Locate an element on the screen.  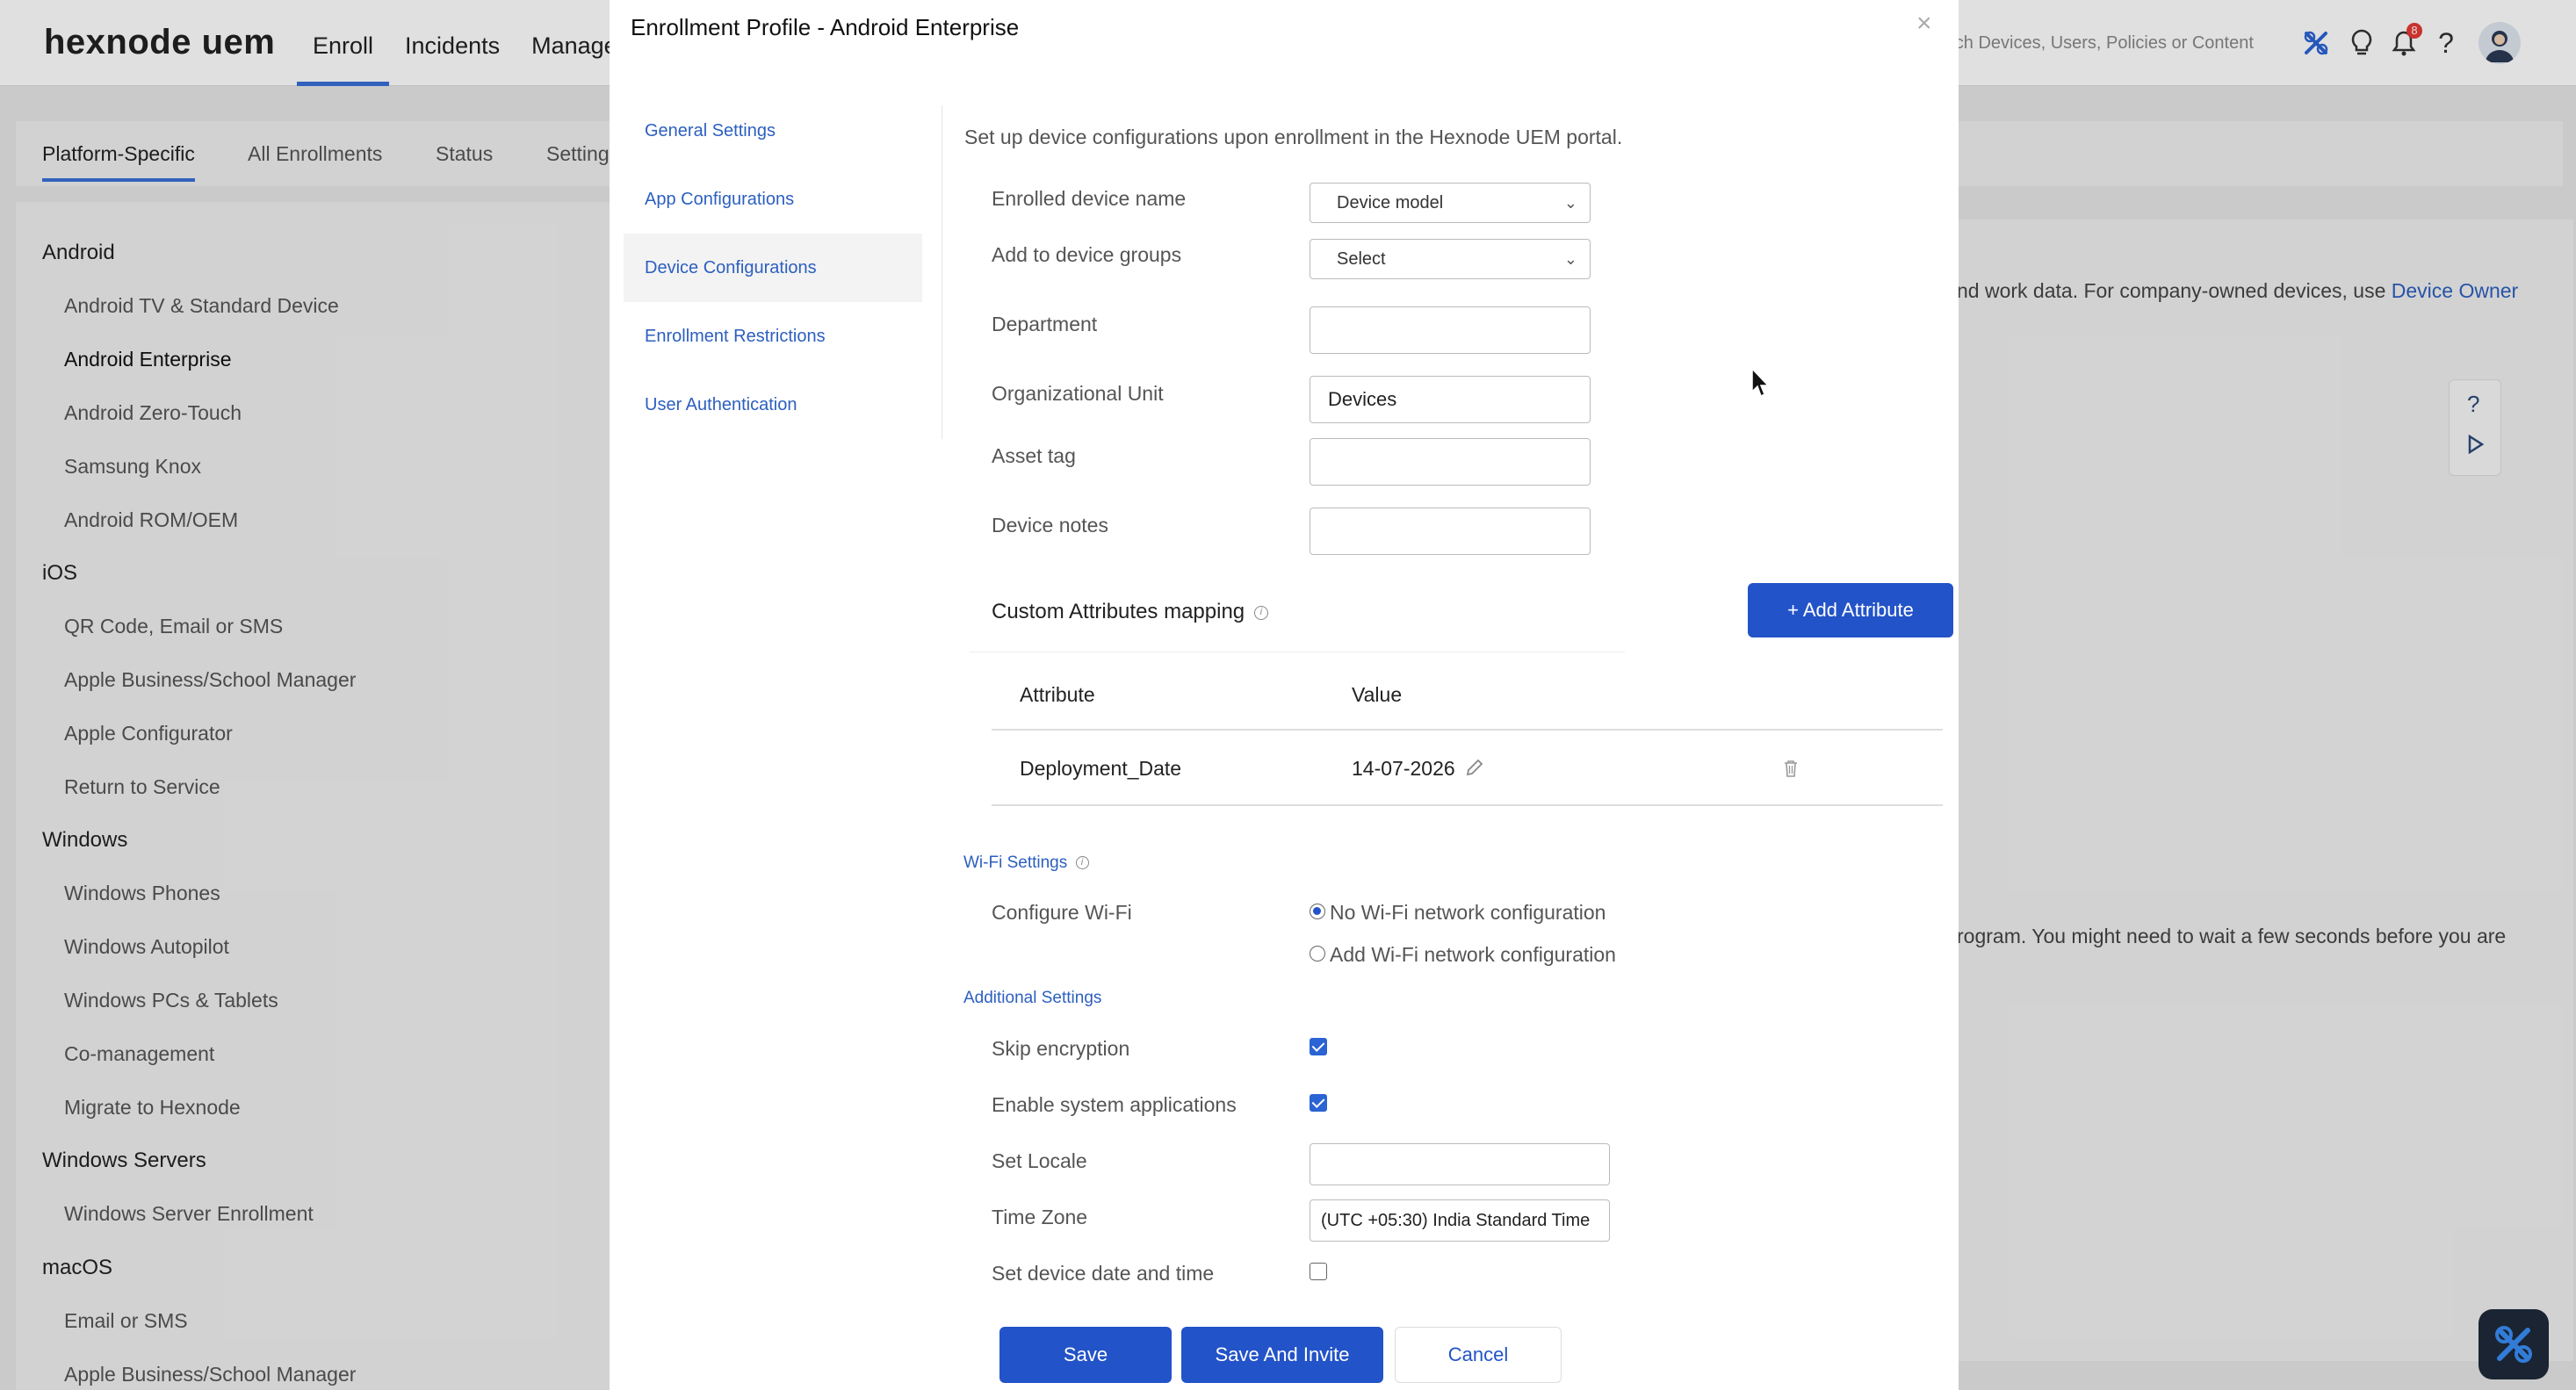
tab-device-configurations: Device Configurations is located at coordinates (773, 268).